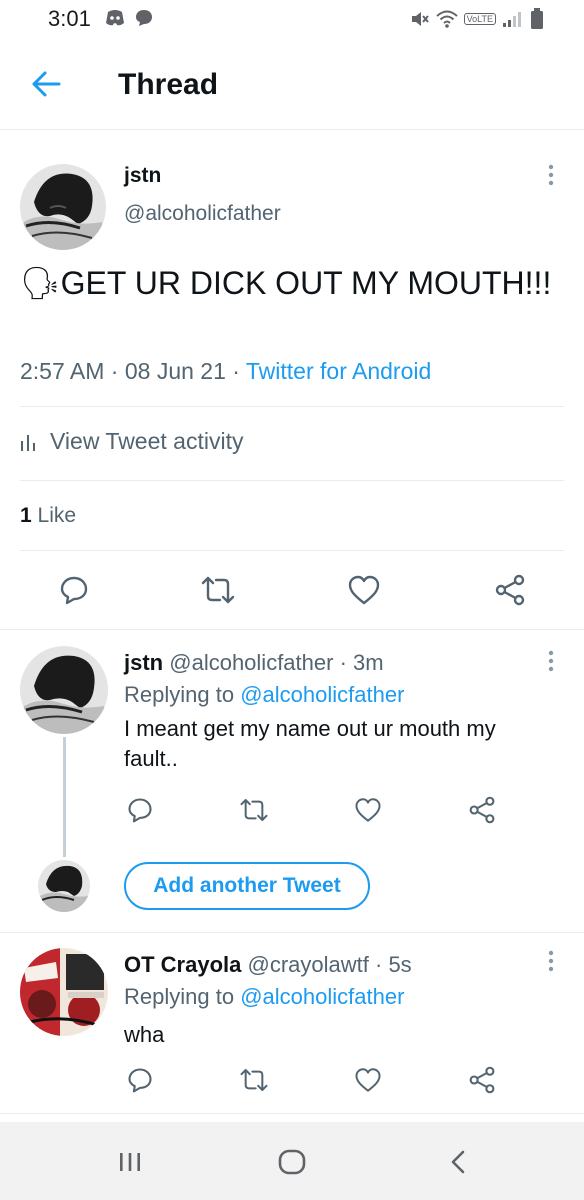 This screenshot has height=1200, width=584. I want to click on discord-icon, so click(115, 18).